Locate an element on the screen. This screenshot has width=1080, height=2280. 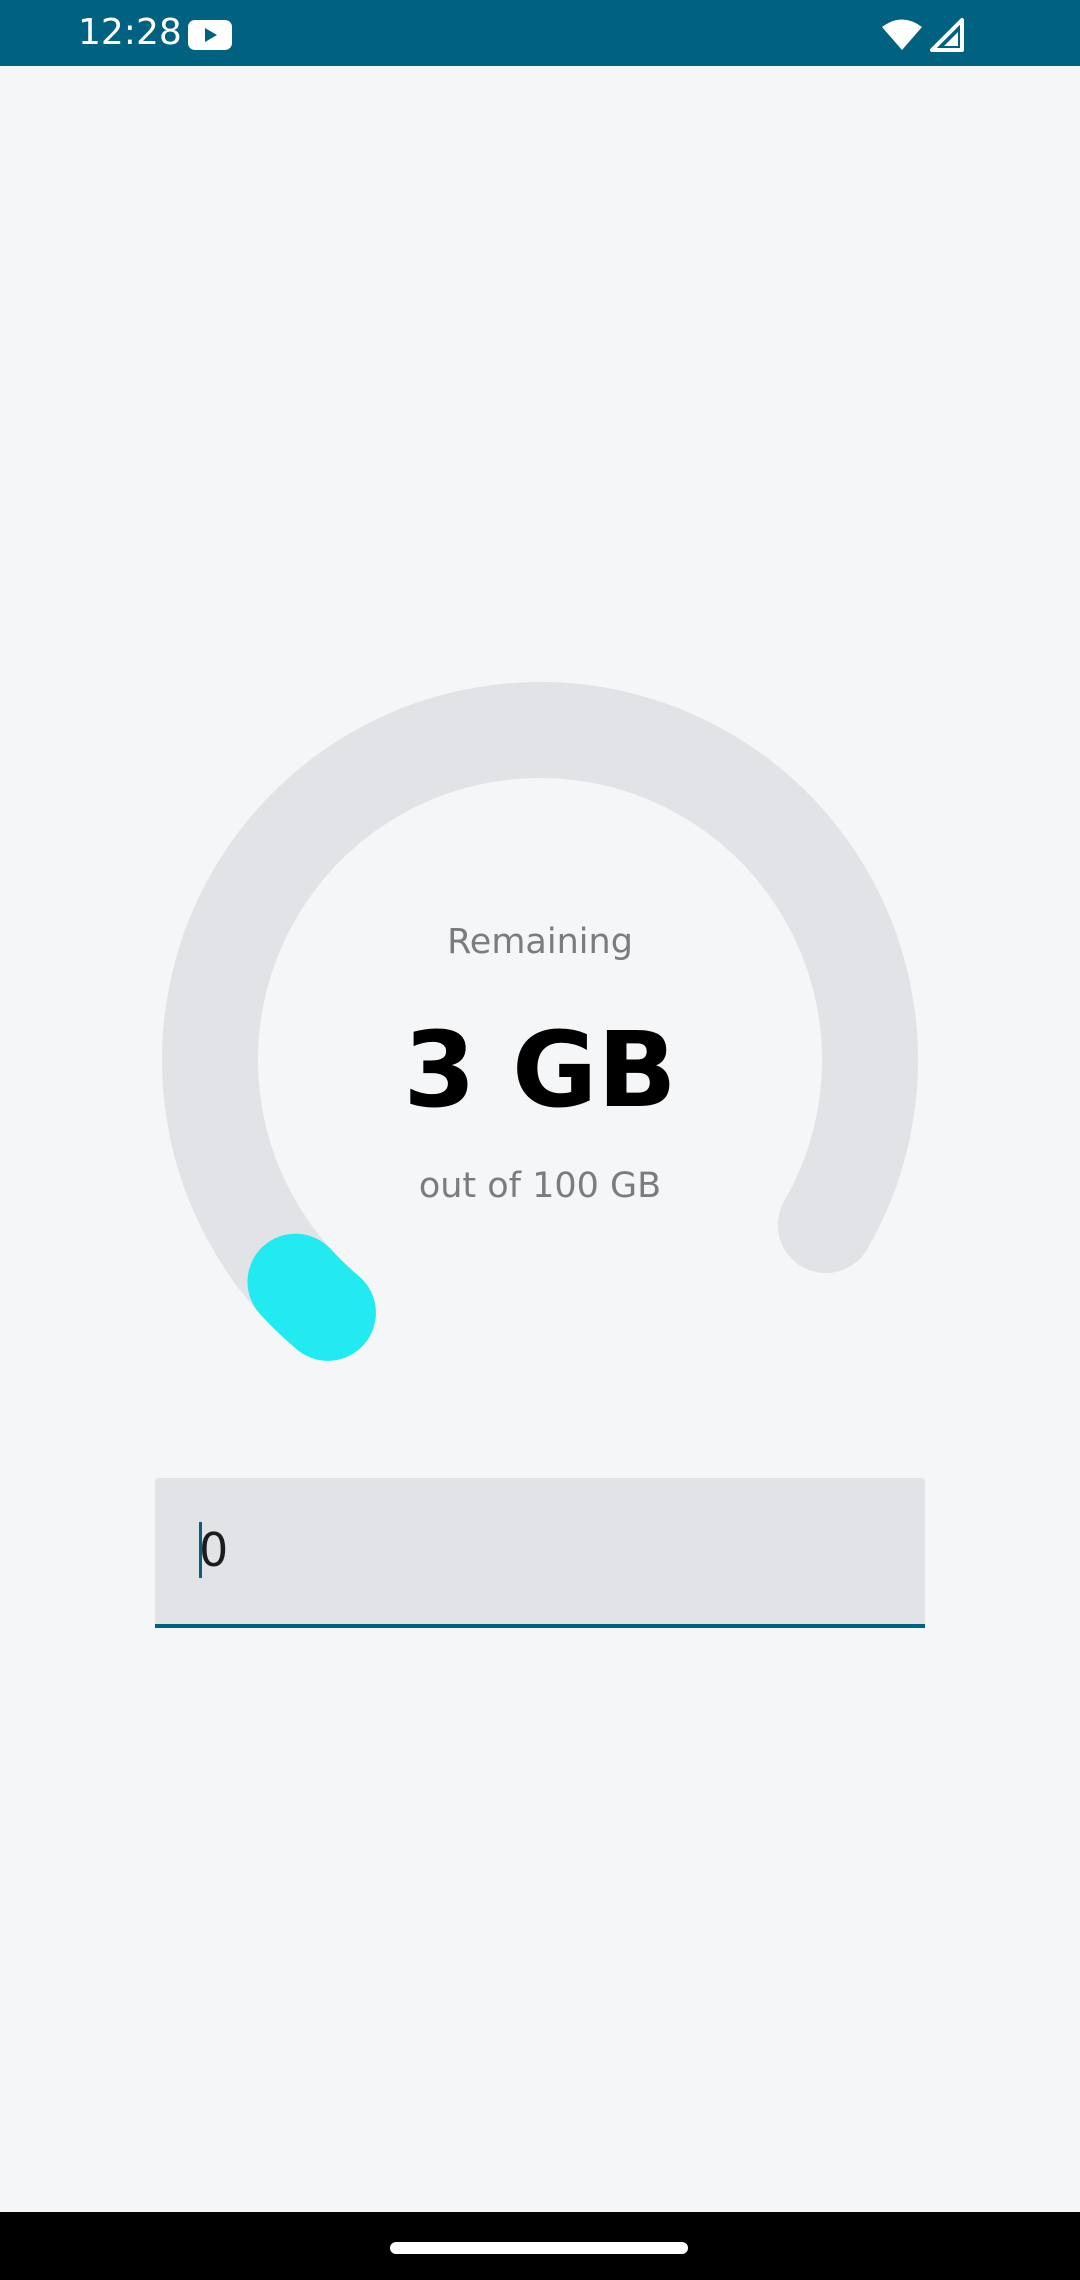
gauge-progress is located at coordinates (311, 1297).